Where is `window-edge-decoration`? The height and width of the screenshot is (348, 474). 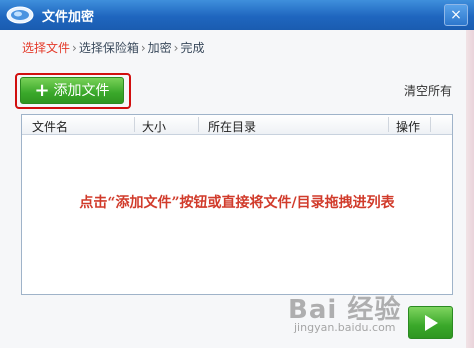 window-edge-decoration is located at coordinates (470, 189).